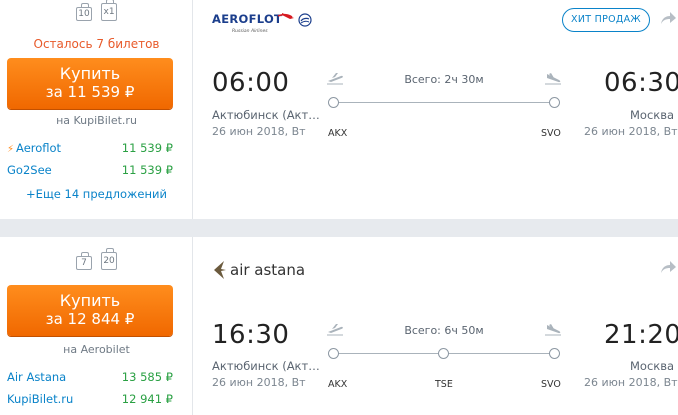  What do you see at coordinates (606, 20) in the screenshot?
I see `bestseller-badge: ХИТ ПРОДАЖ` at bounding box center [606, 20].